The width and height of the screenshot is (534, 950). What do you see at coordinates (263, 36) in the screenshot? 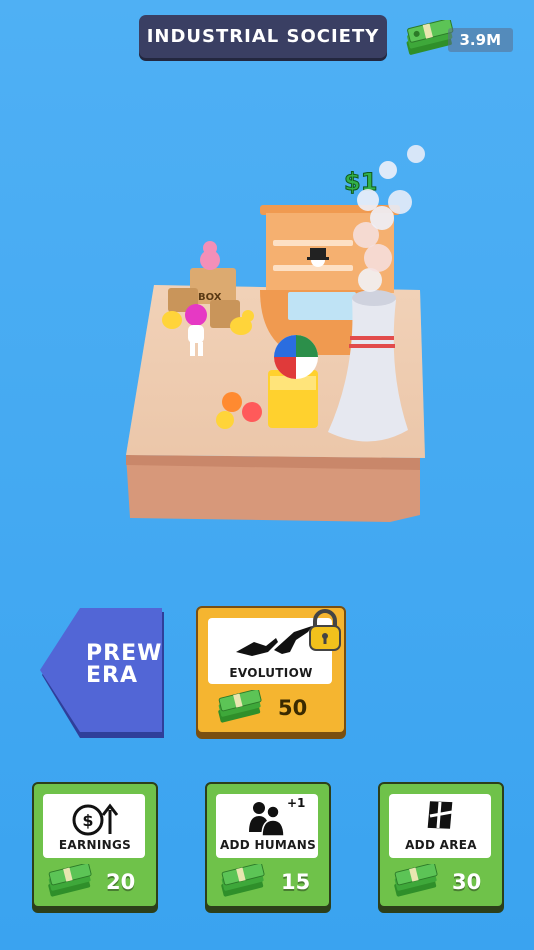
I see `era-title: INDUSTRIAL SOCIETY` at bounding box center [263, 36].